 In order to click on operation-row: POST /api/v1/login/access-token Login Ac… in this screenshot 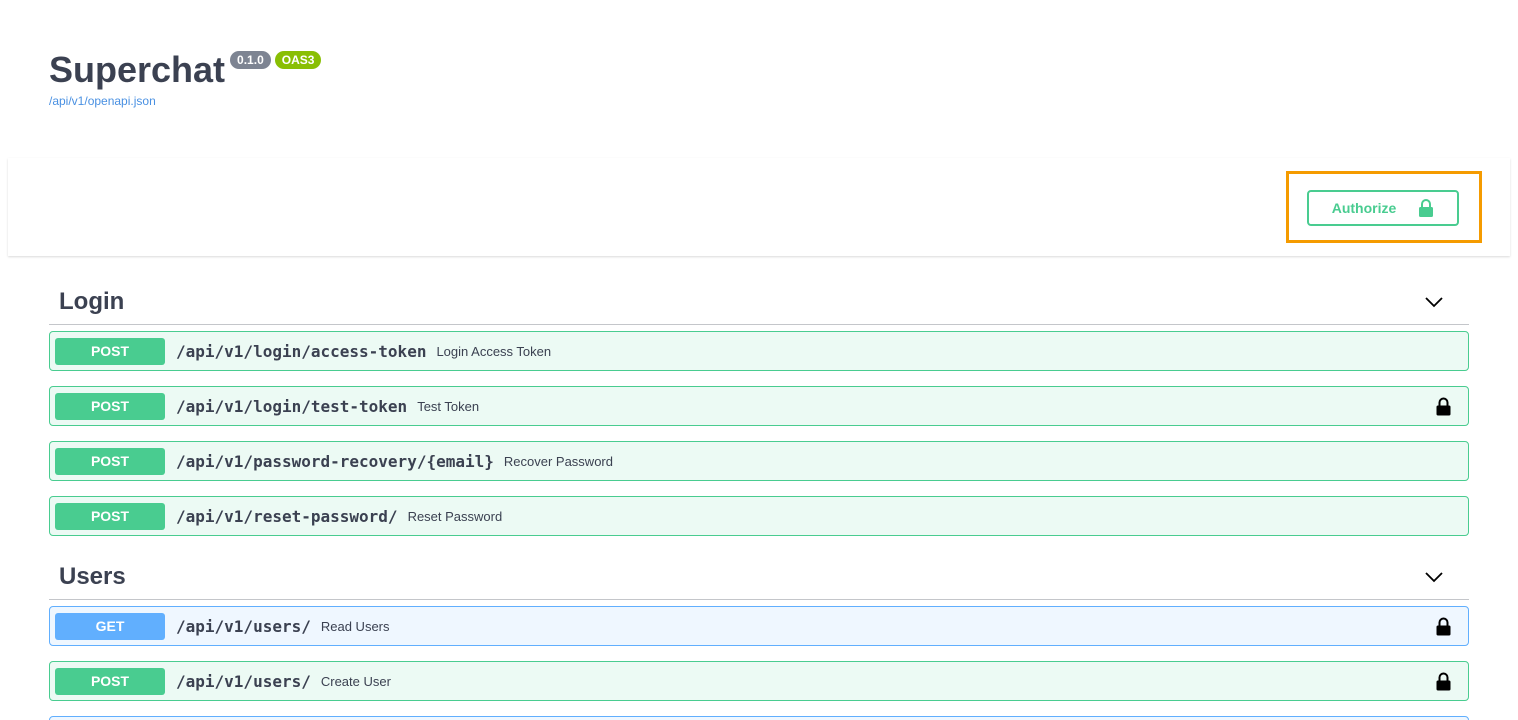, I will do `click(759, 351)`.